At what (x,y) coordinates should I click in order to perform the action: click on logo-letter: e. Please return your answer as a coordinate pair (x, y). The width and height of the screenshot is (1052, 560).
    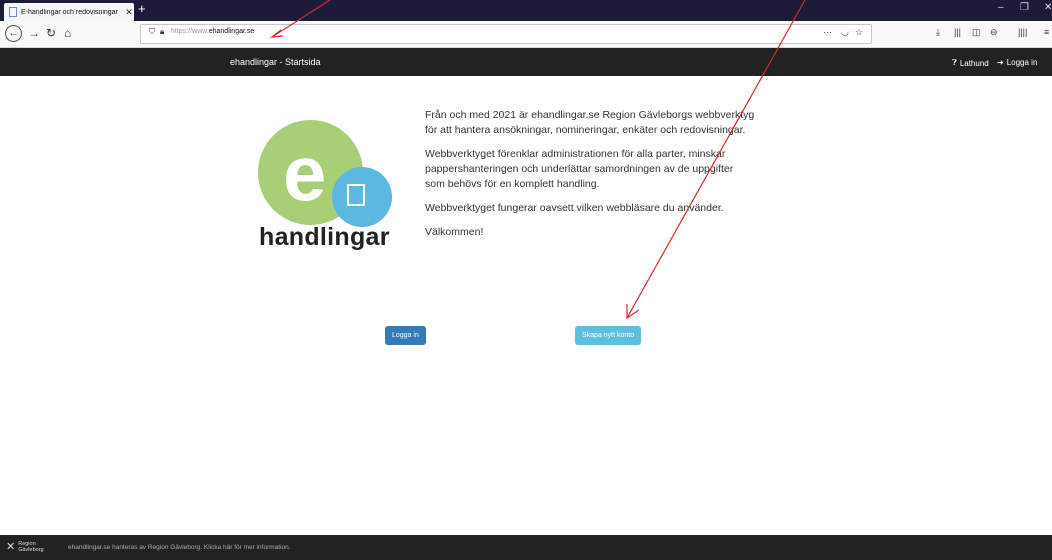
    Looking at the image, I should click on (305, 173).